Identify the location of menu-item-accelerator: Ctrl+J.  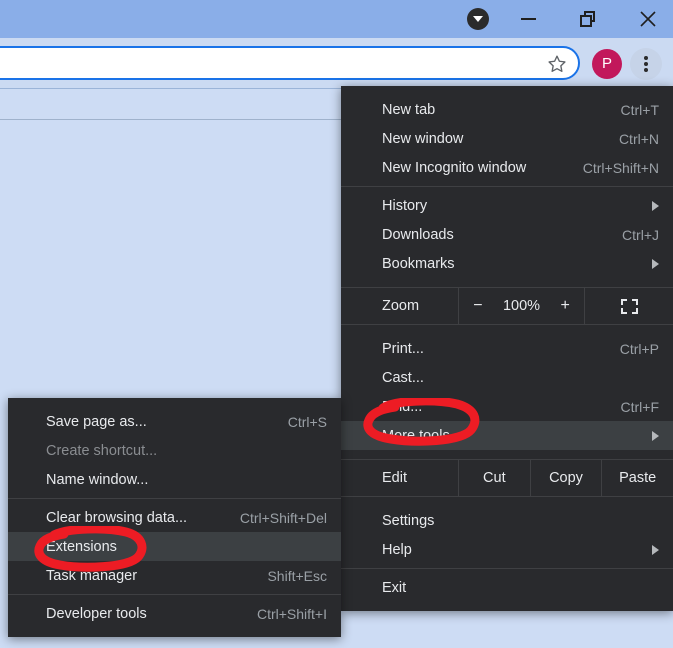
(640, 234).